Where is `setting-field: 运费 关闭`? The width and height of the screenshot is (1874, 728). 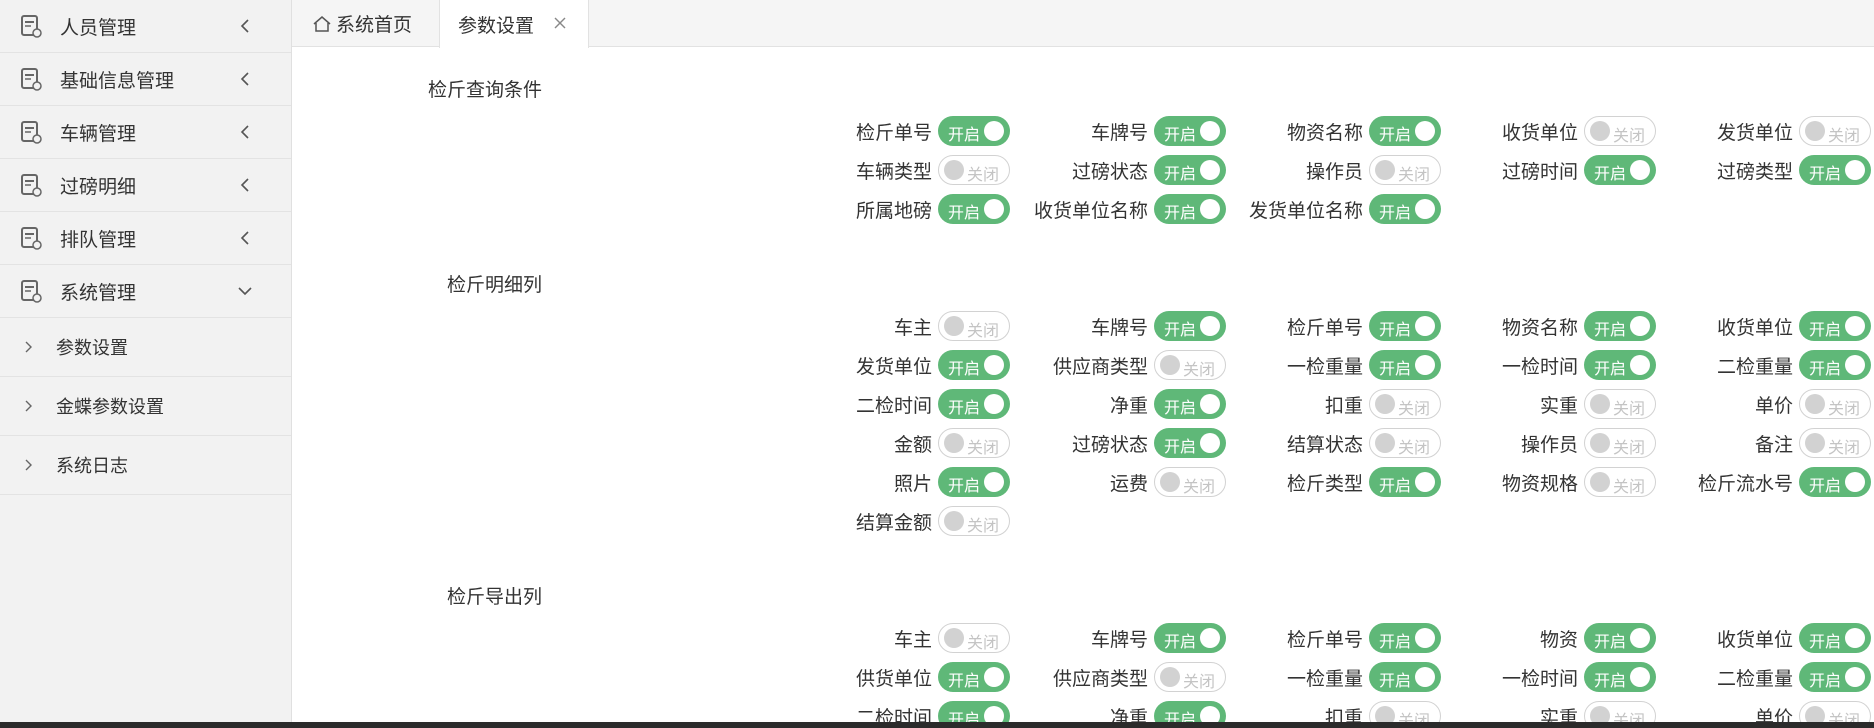 setting-field: 运费 关闭 is located at coordinates (1102, 482).